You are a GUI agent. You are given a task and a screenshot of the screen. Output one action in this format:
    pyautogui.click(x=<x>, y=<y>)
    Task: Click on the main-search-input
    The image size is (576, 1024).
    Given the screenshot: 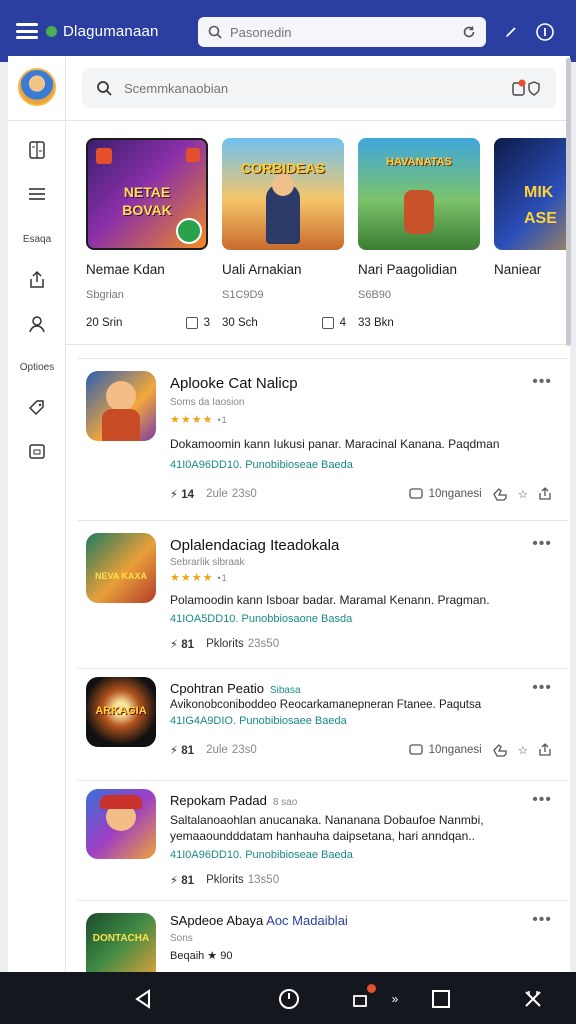 What is the action you would take?
    pyautogui.click(x=318, y=88)
    